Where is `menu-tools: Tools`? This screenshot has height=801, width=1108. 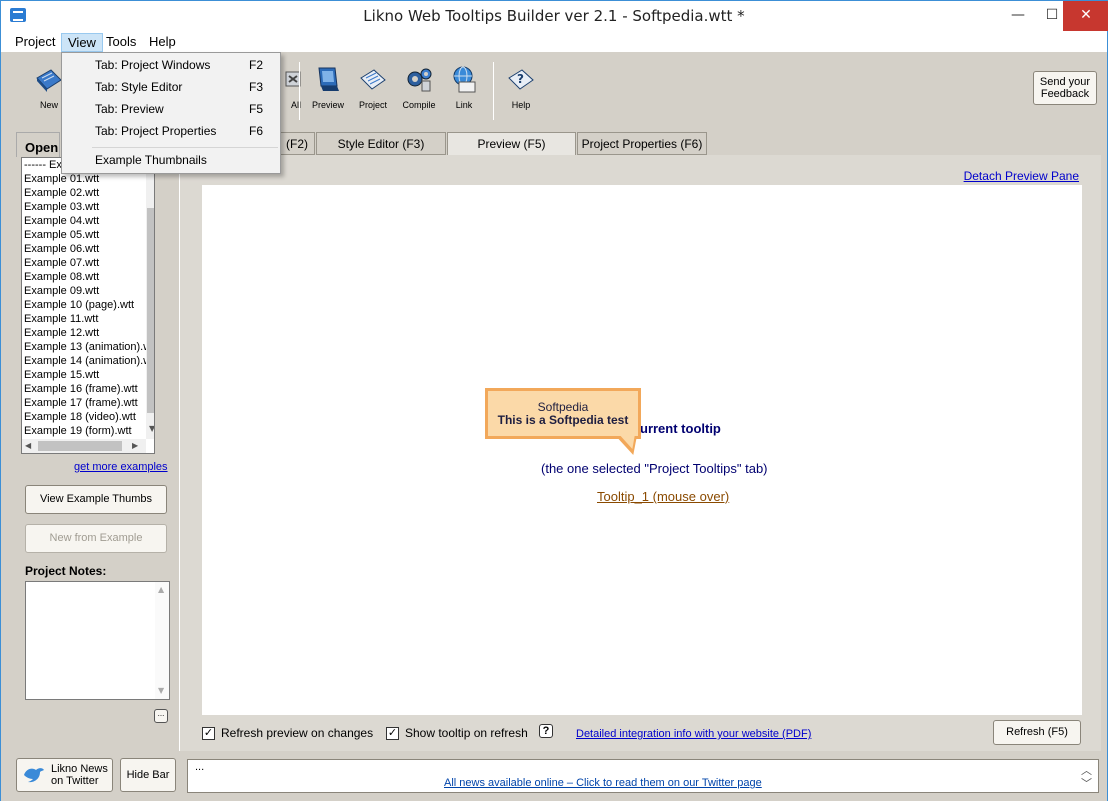
menu-tools: Tools is located at coordinates (121, 42).